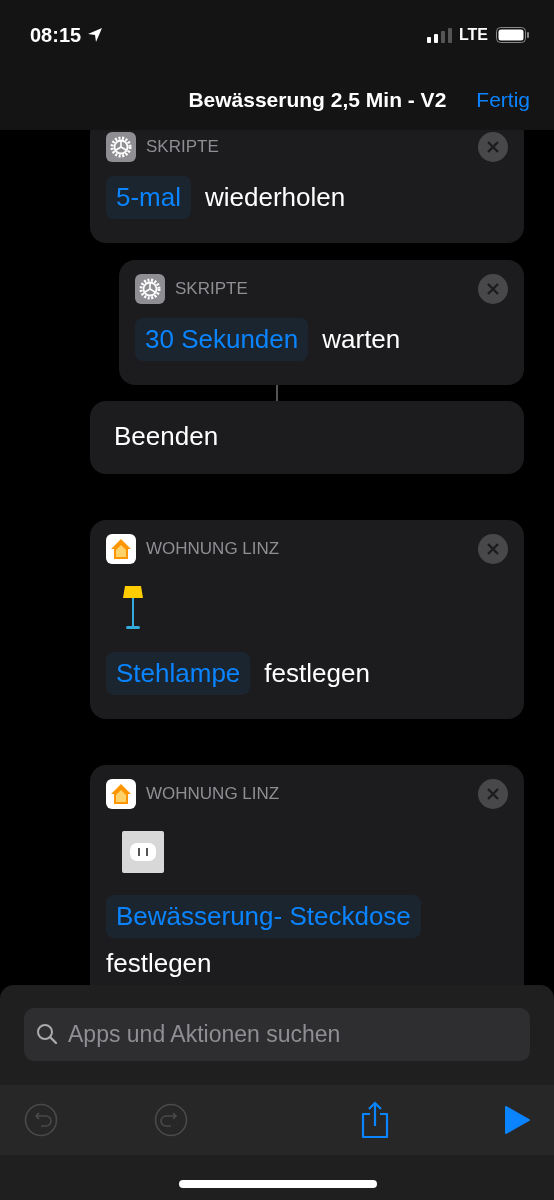  Describe the element at coordinates (307, 875) in the screenshot. I see `action-card: WOHNUNG LINZ Bewässerung- Steckdose festlegen` at that location.